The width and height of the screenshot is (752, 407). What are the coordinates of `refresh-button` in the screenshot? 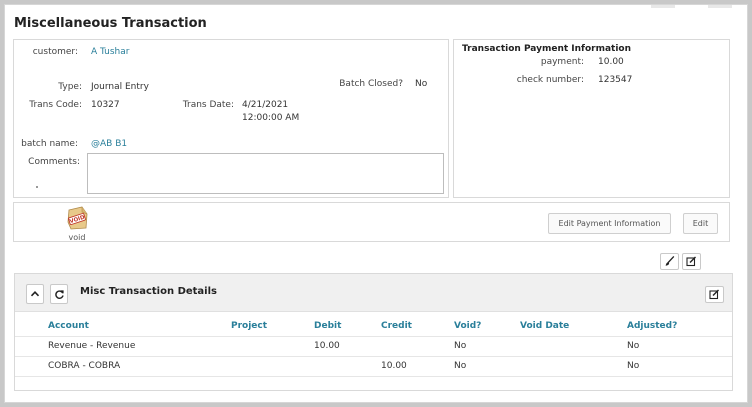 It's located at (59, 294).